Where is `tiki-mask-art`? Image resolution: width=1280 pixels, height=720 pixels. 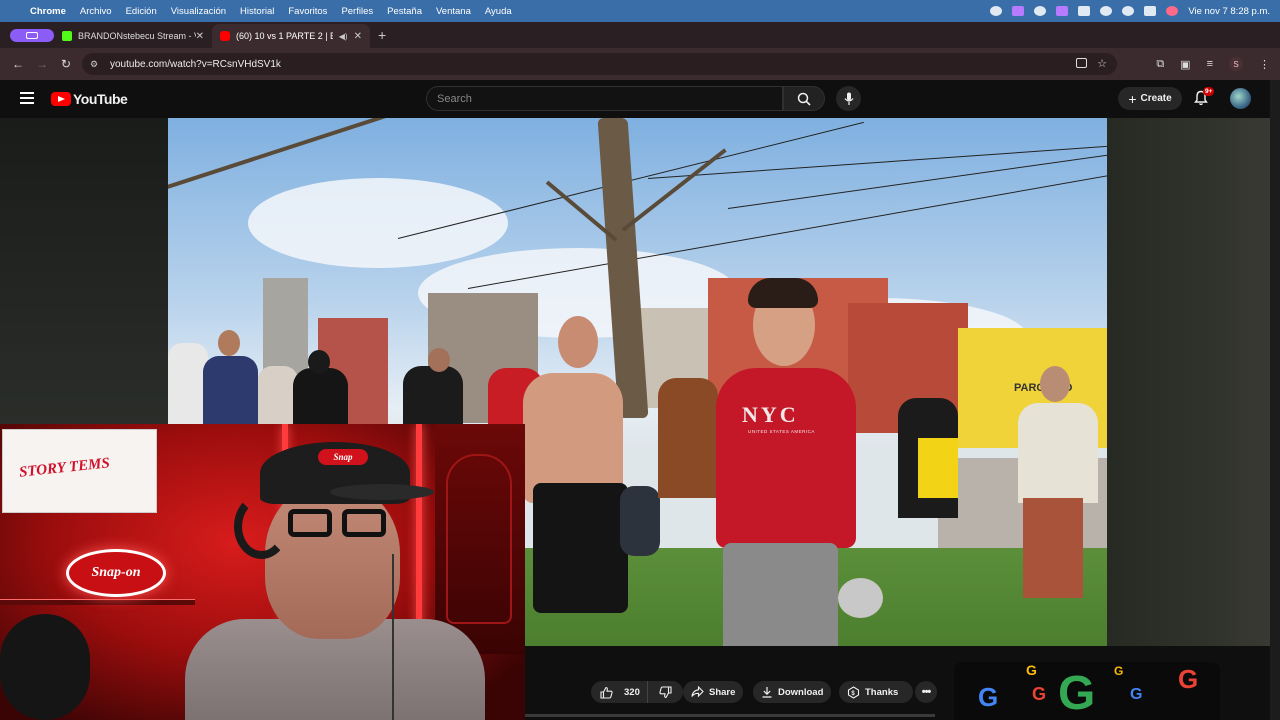 tiki-mask-art is located at coordinates (479, 539).